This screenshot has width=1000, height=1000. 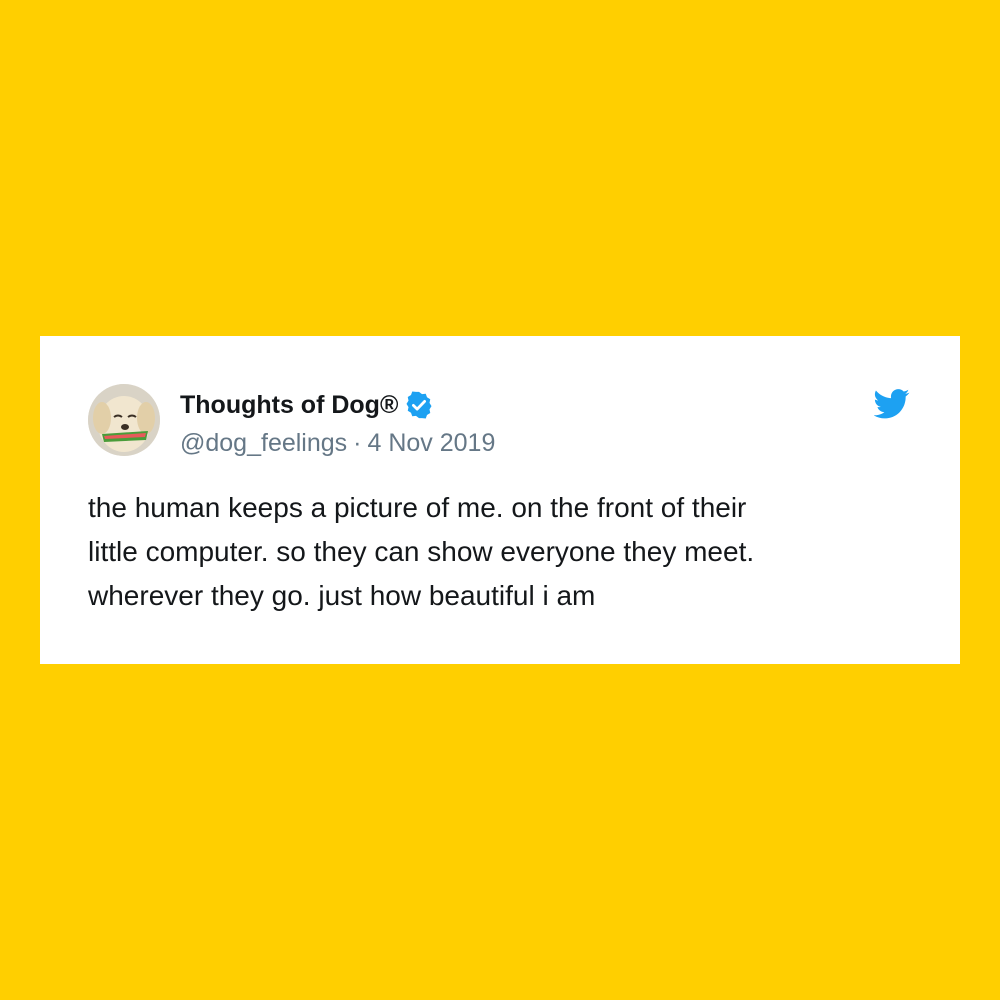 What do you see at coordinates (891, 404) in the screenshot?
I see `twitter-bird-icon` at bounding box center [891, 404].